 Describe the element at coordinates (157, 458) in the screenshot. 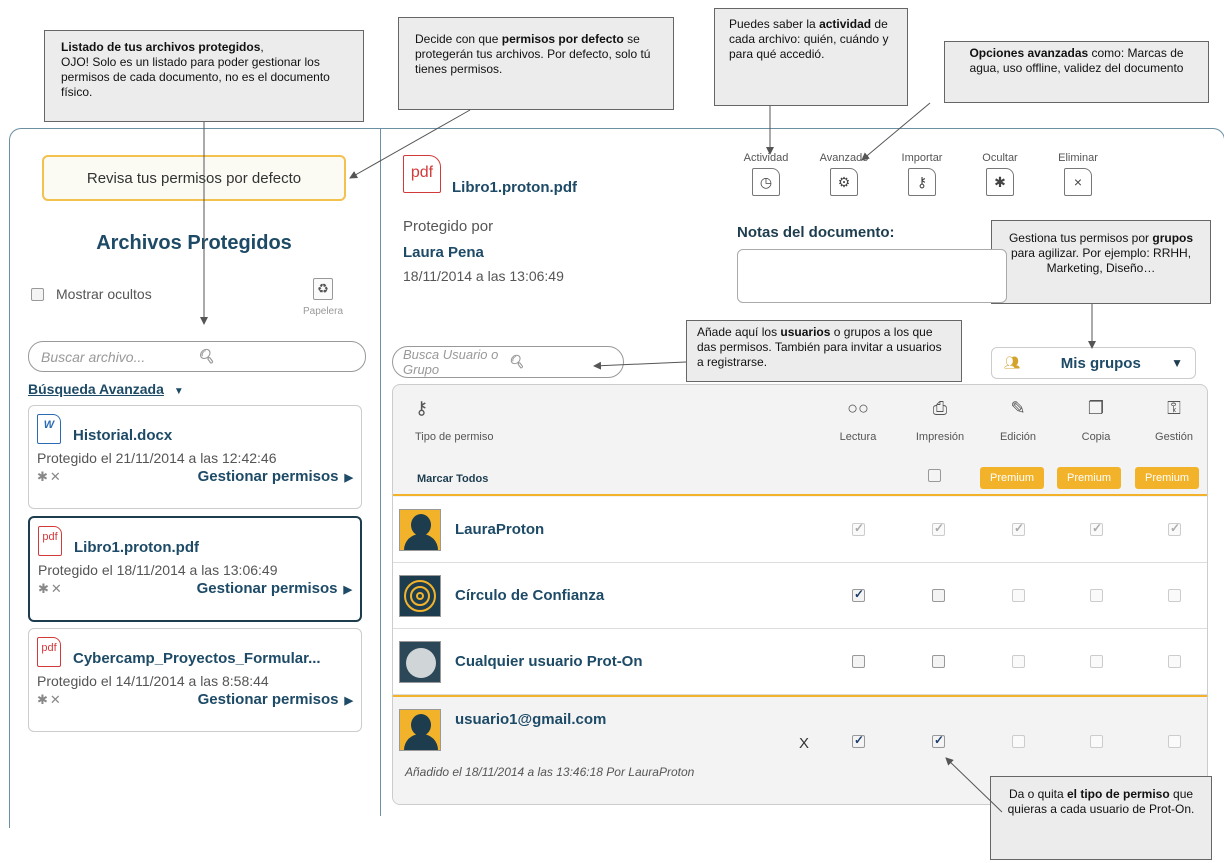

I see `file-date: Protegido el 21/11/2014 a las 12:42:46` at that location.